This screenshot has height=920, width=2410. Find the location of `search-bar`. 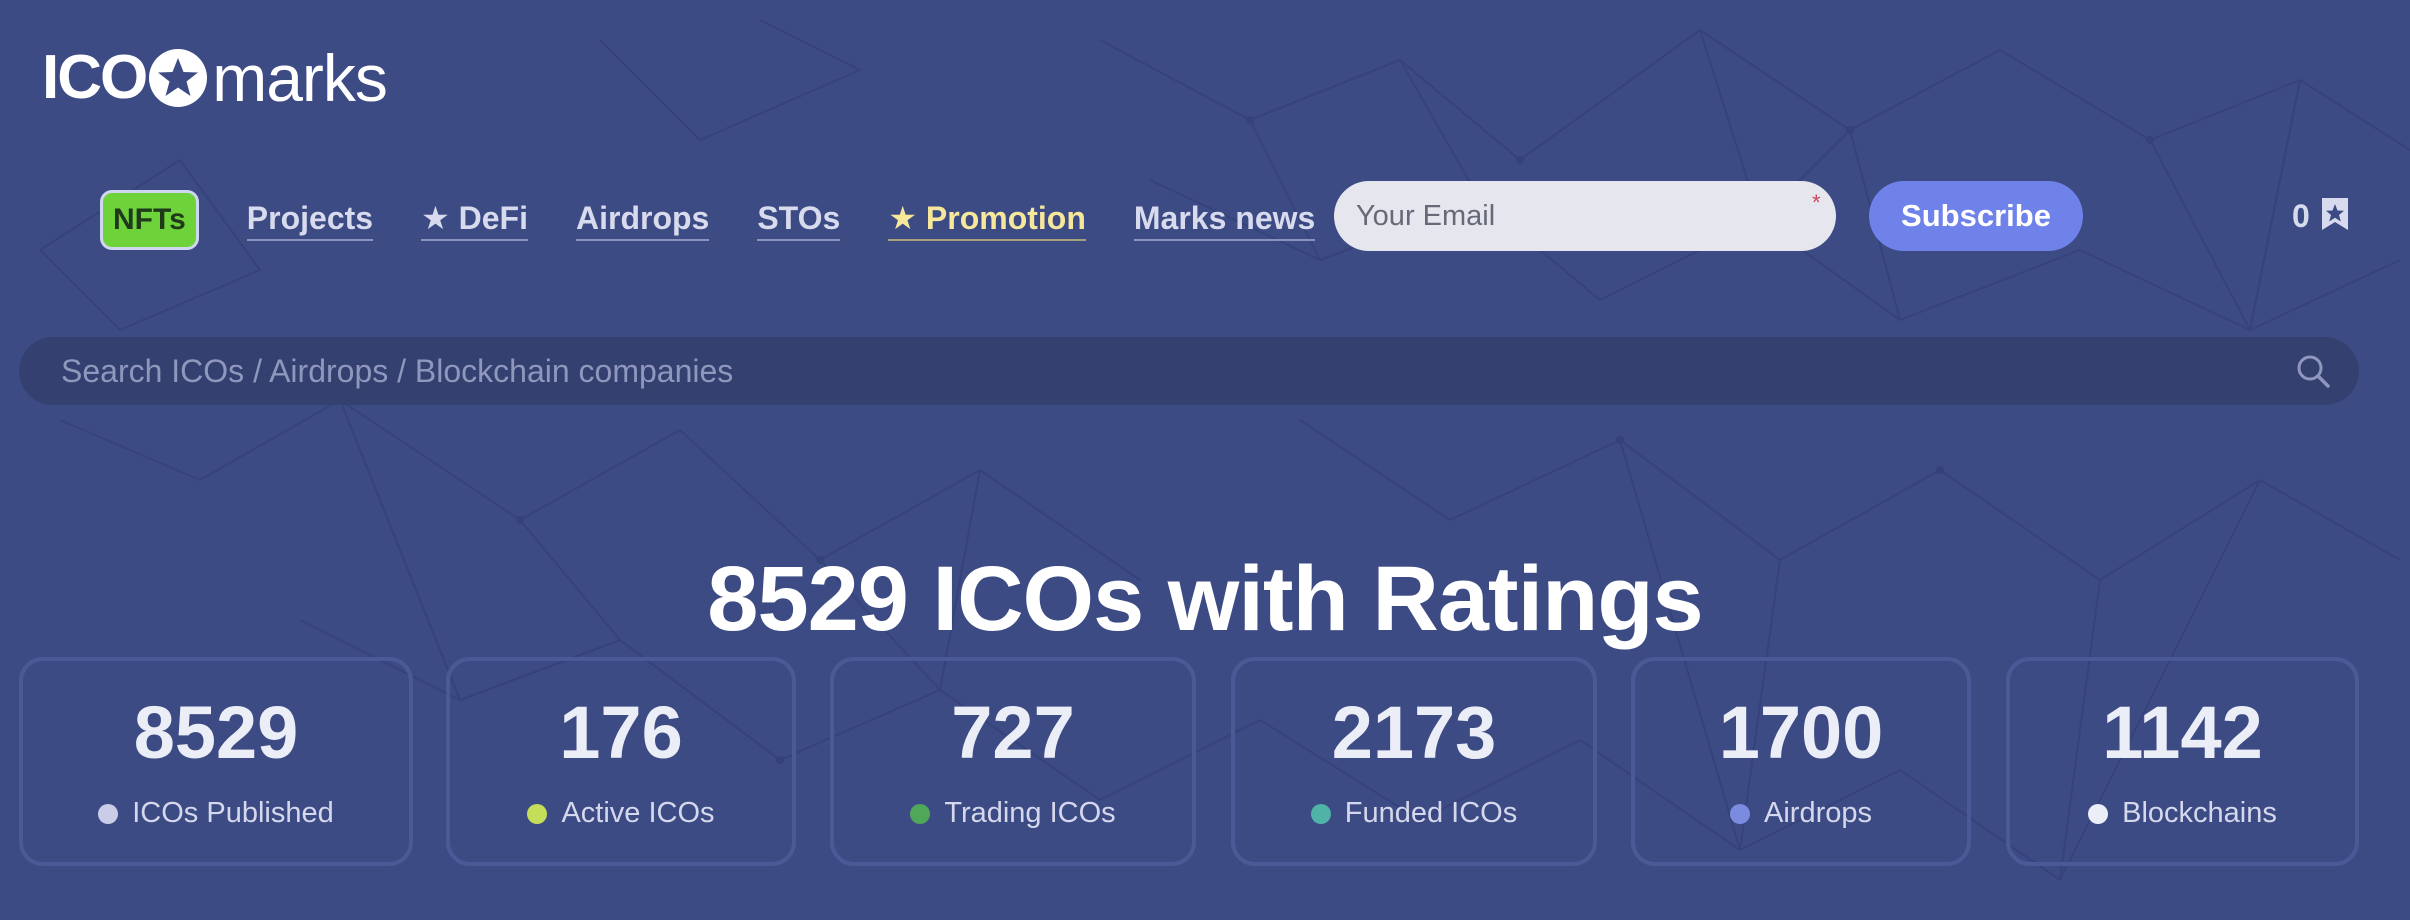

search-bar is located at coordinates (1189, 371).